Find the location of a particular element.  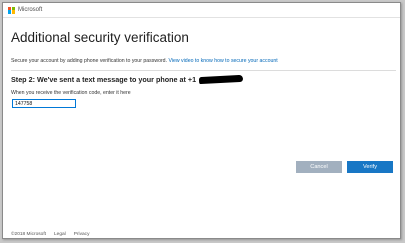

cancel-button: Cancel is located at coordinates (319, 167).